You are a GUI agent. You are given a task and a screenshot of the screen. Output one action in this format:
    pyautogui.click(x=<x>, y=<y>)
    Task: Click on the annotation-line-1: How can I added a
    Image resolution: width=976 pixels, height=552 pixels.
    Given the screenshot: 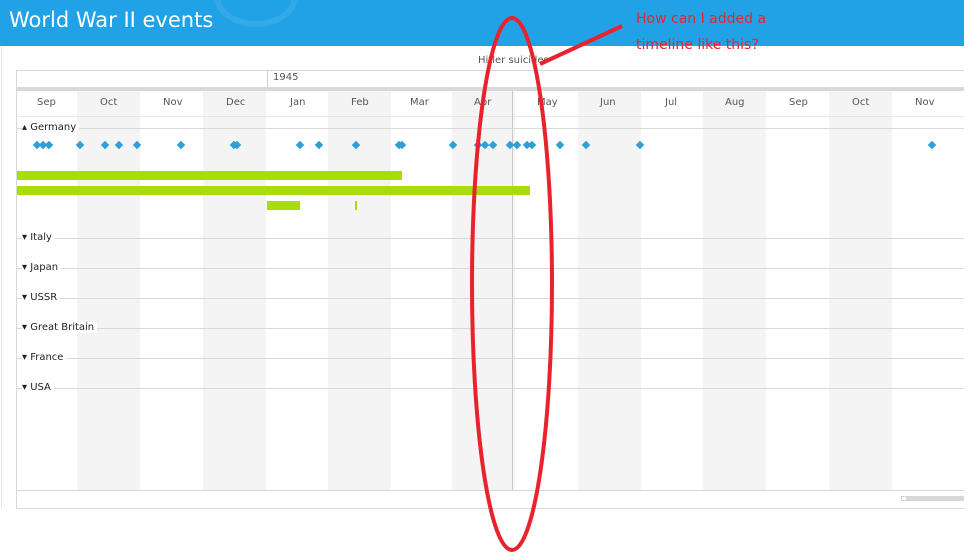 What is the action you would take?
    pyautogui.click(x=701, y=19)
    